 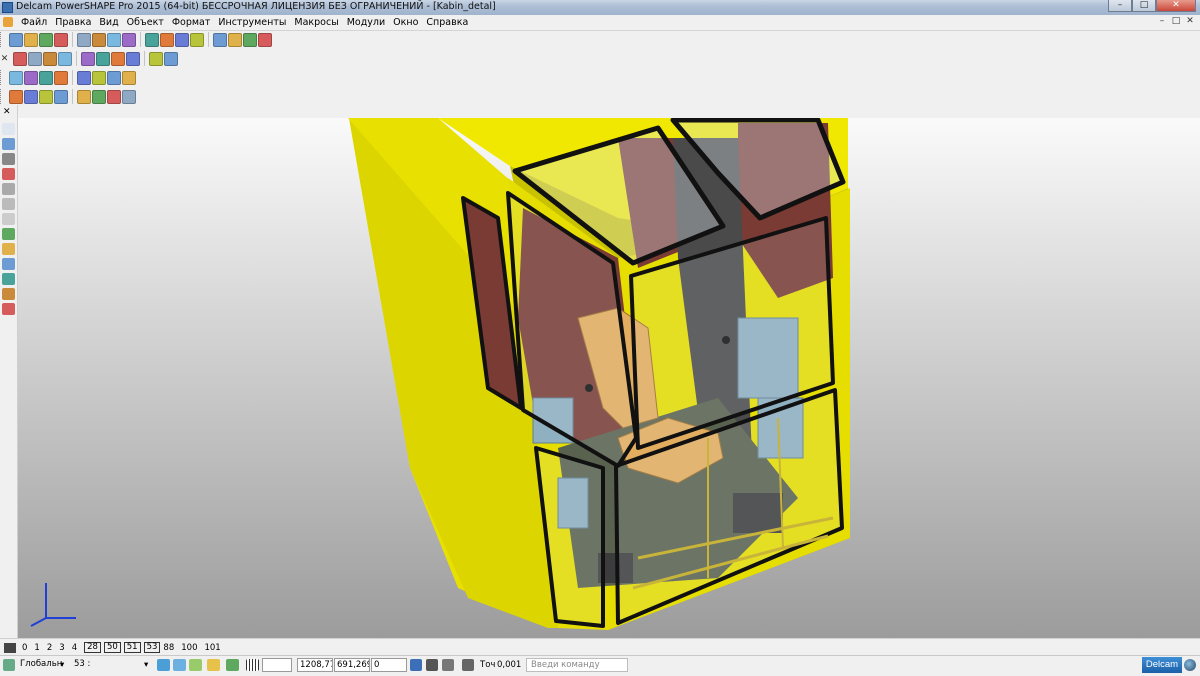 What do you see at coordinates (8, 159) in the screenshot?
I see `point-tool-icon` at bounding box center [8, 159].